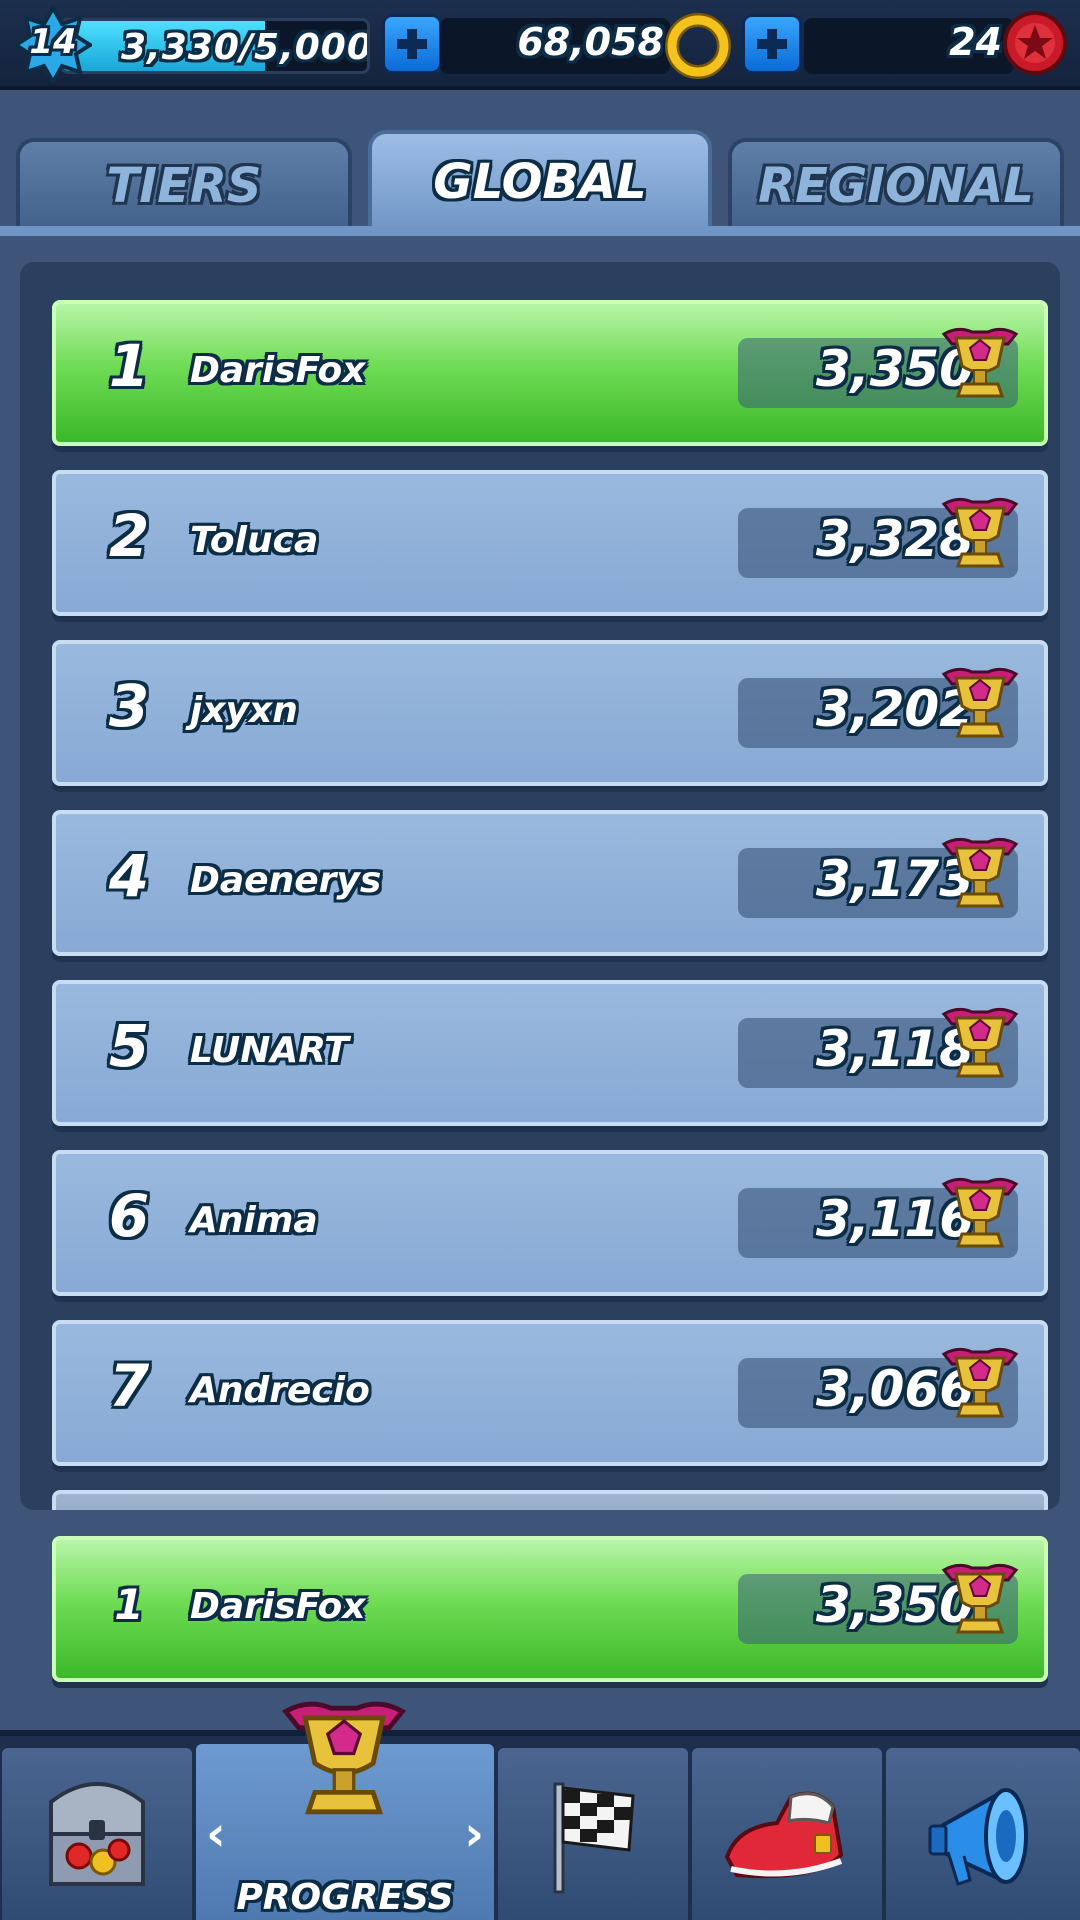  I want to click on row-player-name: Anima, so click(254, 1220).